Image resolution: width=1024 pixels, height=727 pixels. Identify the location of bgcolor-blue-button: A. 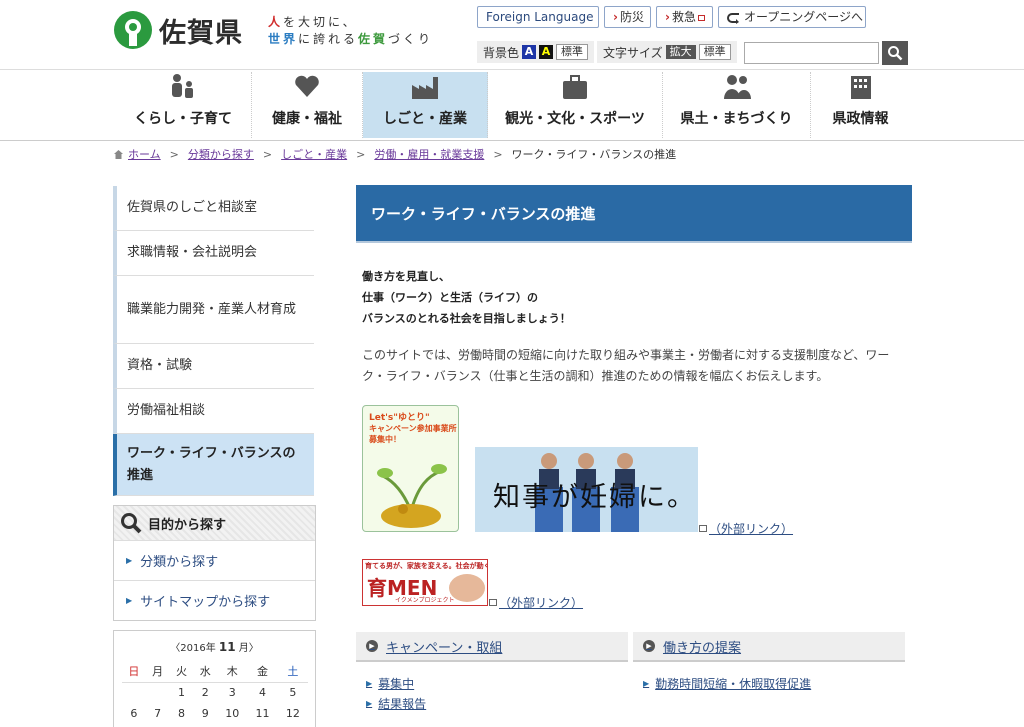
(529, 52).